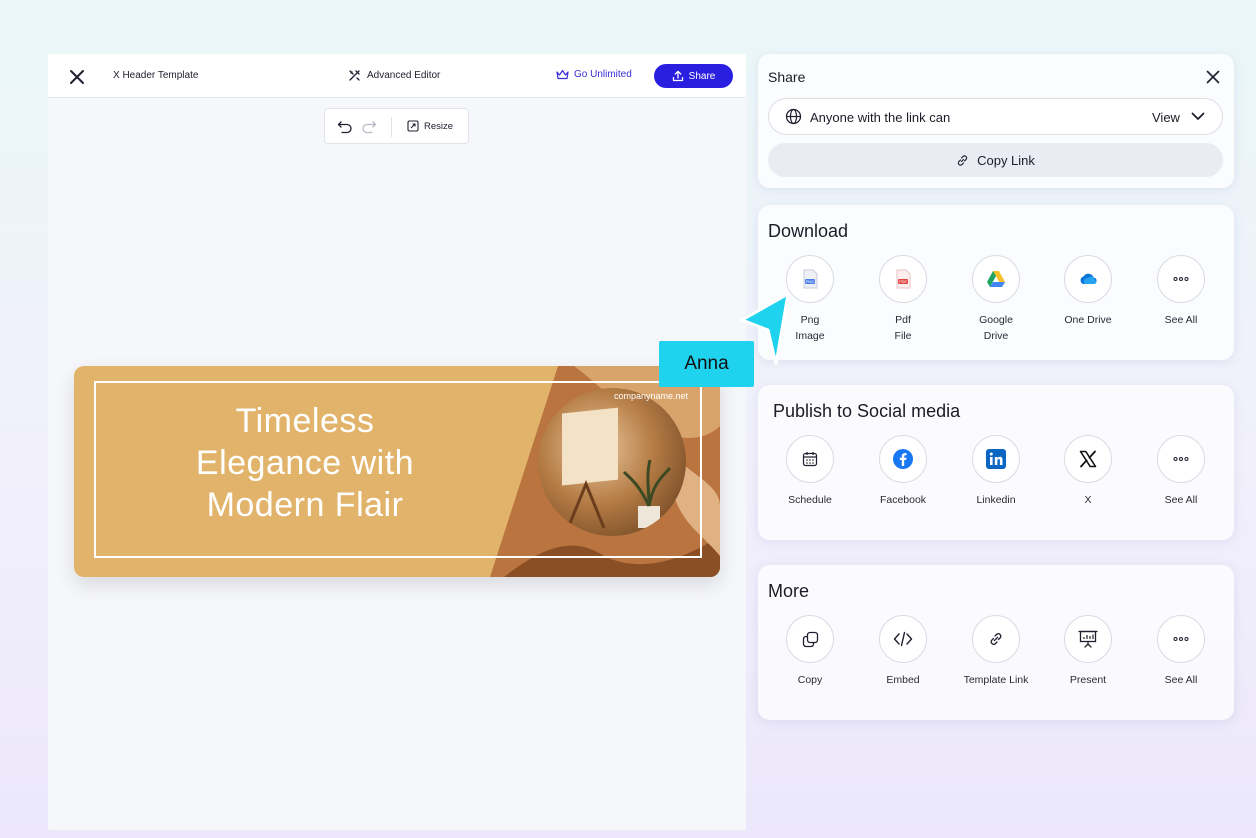 The height and width of the screenshot is (838, 1256). What do you see at coordinates (903, 500) in the screenshot?
I see `option-label: Facebook` at bounding box center [903, 500].